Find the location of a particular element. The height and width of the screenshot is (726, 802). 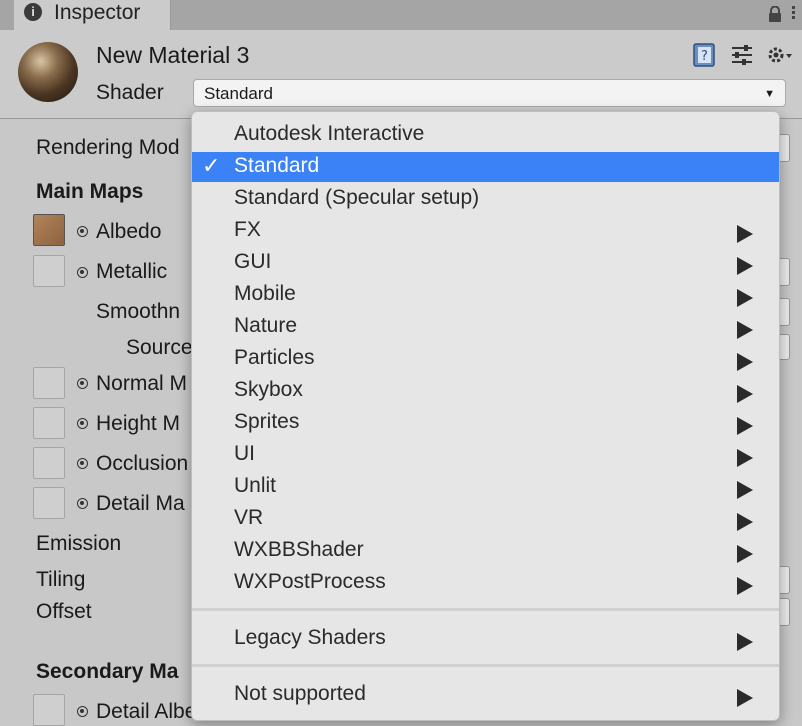

material-name: New Material 3 is located at coordinates (173, 55).